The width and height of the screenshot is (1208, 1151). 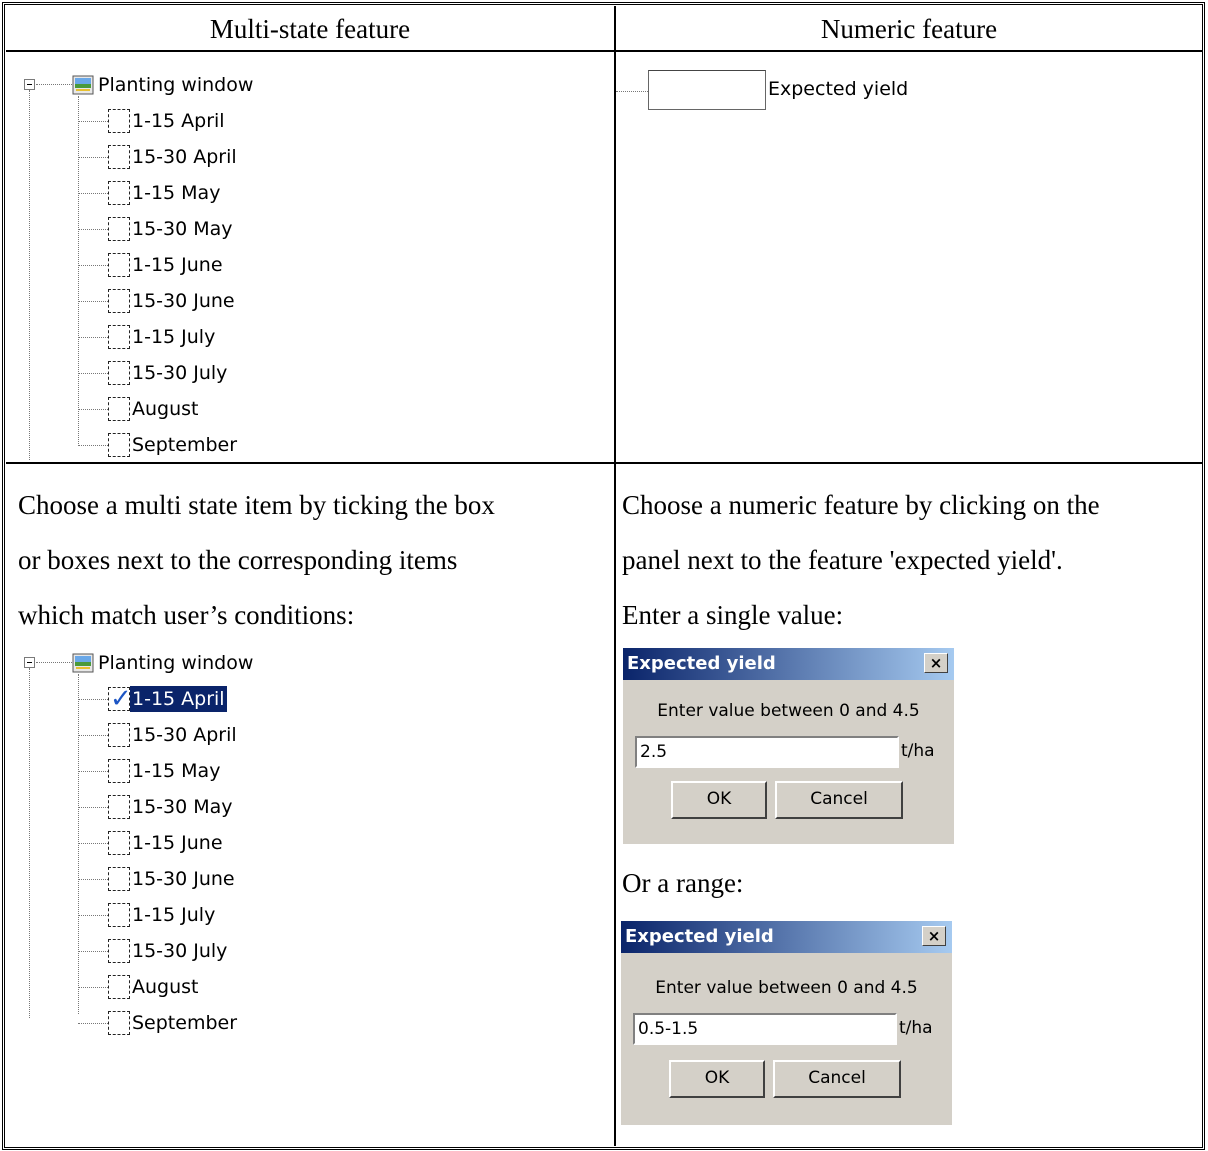 I want to click on expected-yield-label: Expected yield, so click(x=838, y=89).